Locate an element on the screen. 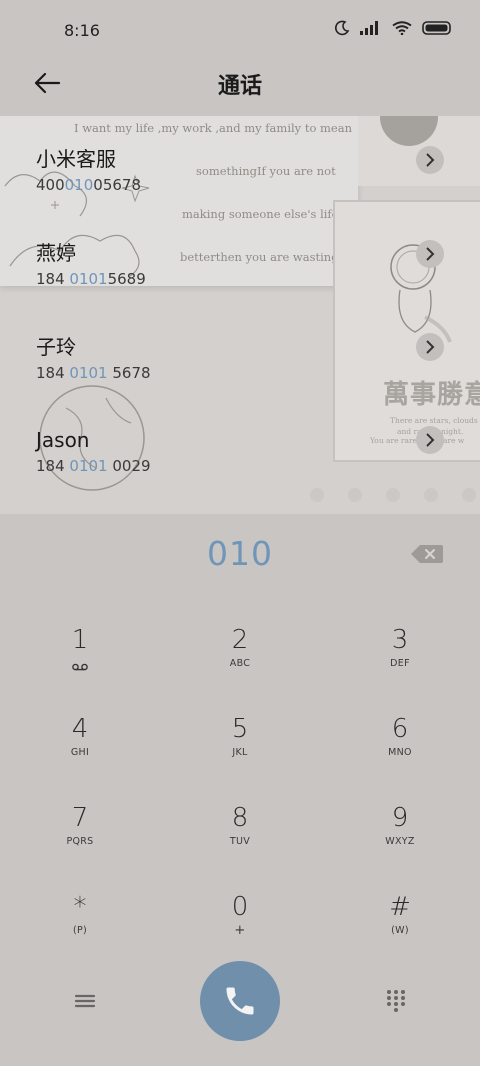 The width and height of the screenshot is (480, 1066). key-star: * (P) is located at coordinates (80, 926).